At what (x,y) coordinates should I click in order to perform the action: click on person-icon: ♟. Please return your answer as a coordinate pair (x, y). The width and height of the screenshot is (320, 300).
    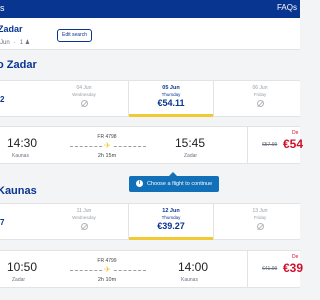
    Looking at the image, I should click on (27, 43).